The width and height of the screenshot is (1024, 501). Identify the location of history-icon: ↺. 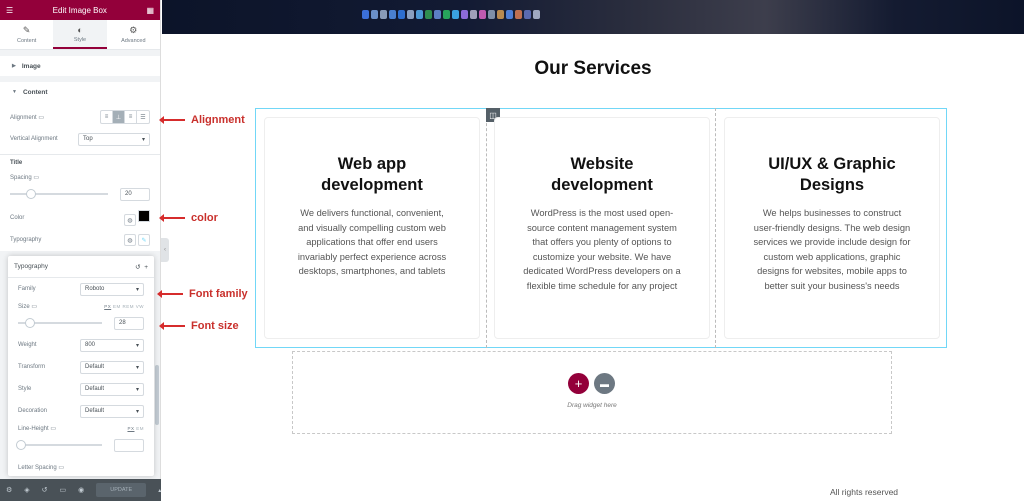
(45, 490).